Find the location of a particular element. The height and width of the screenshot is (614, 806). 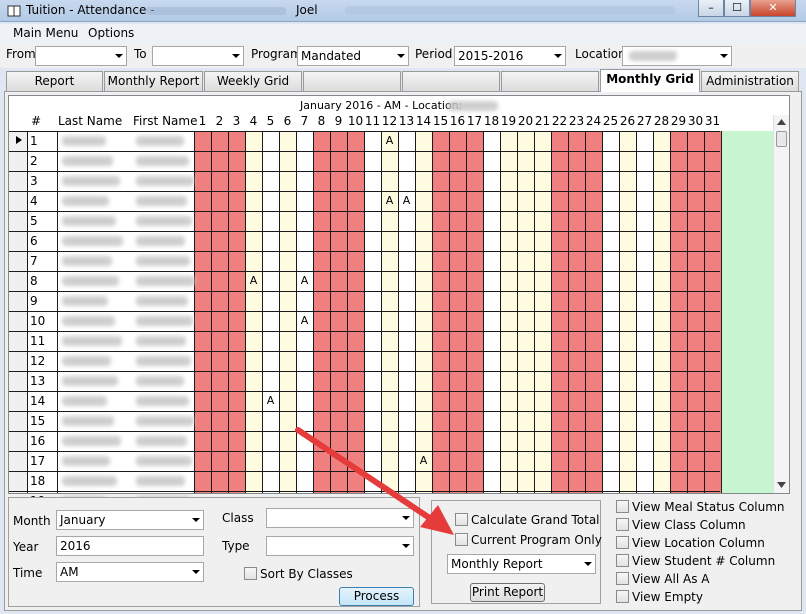

tab-administration: Administration is located at coordinates (750, 81).